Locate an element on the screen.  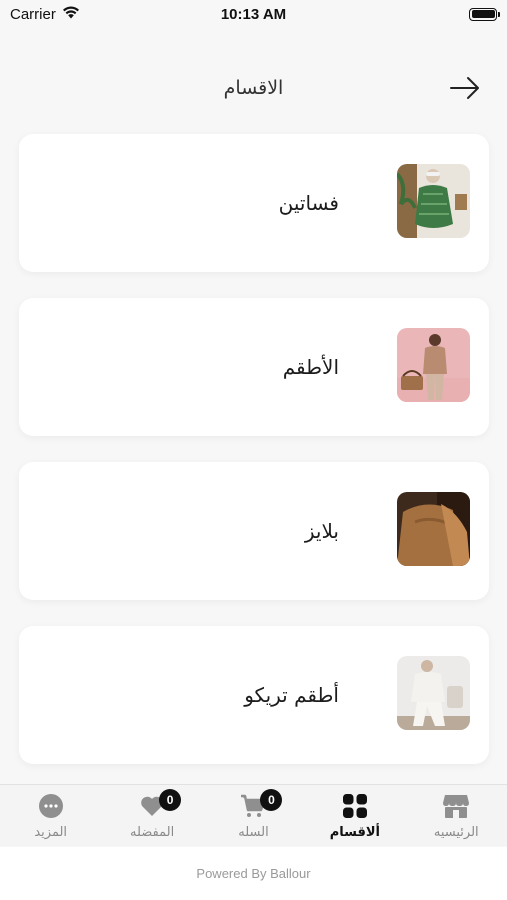
carrier-group: Carrier is located at coordinates (45, 14).